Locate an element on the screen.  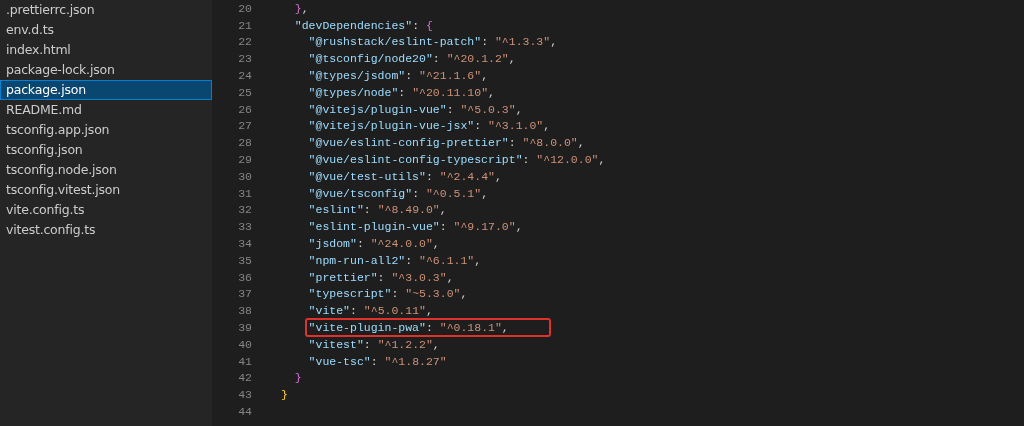
code-line: "devDependencies": { is located at coordinates (363, 25).